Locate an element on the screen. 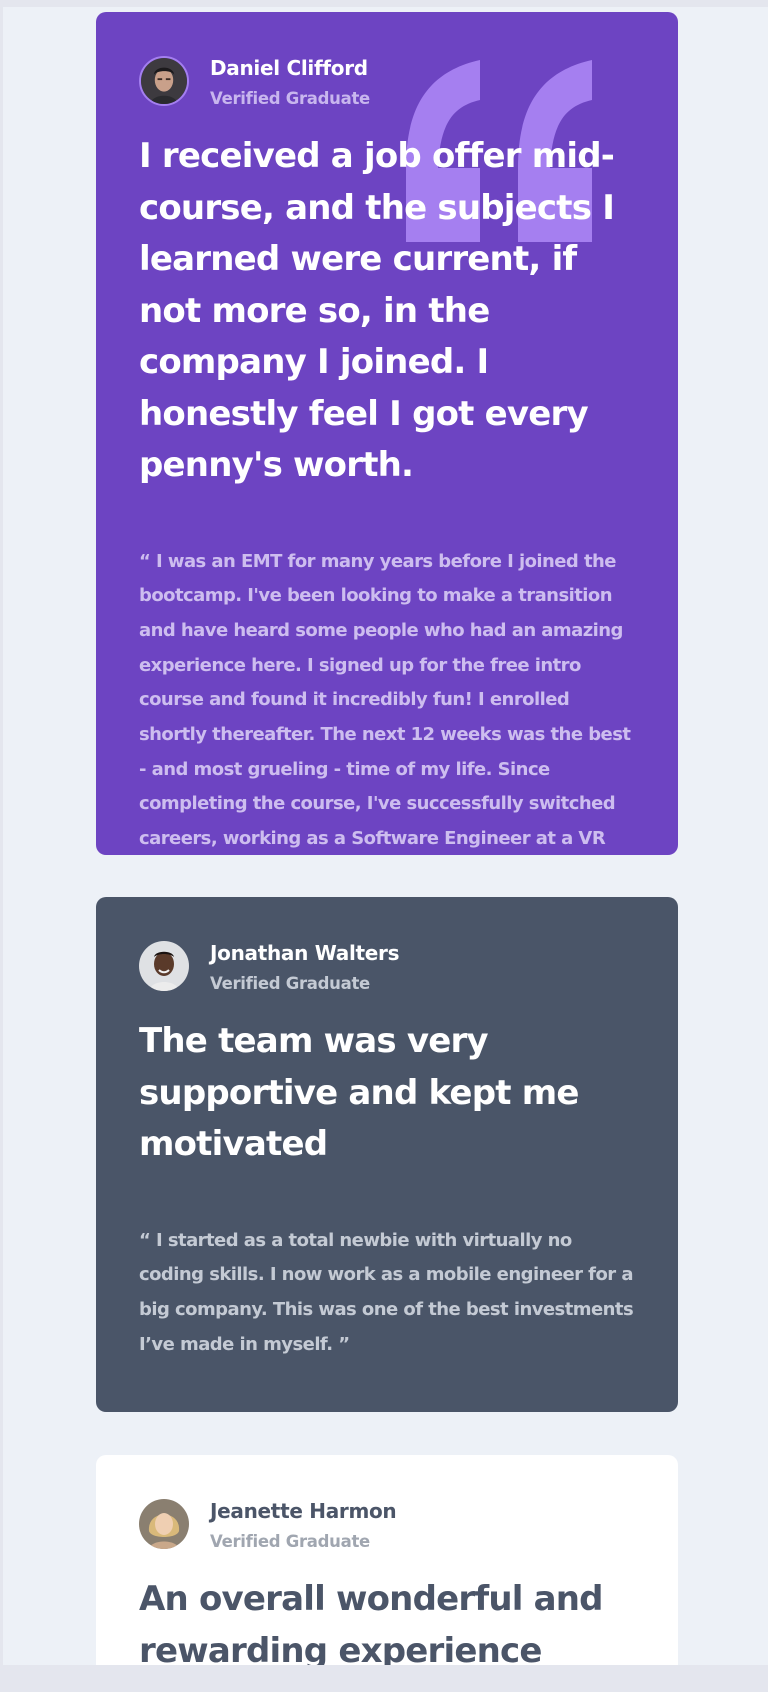  avatar-jeanette-icon is located at coordinates (164, 1524).